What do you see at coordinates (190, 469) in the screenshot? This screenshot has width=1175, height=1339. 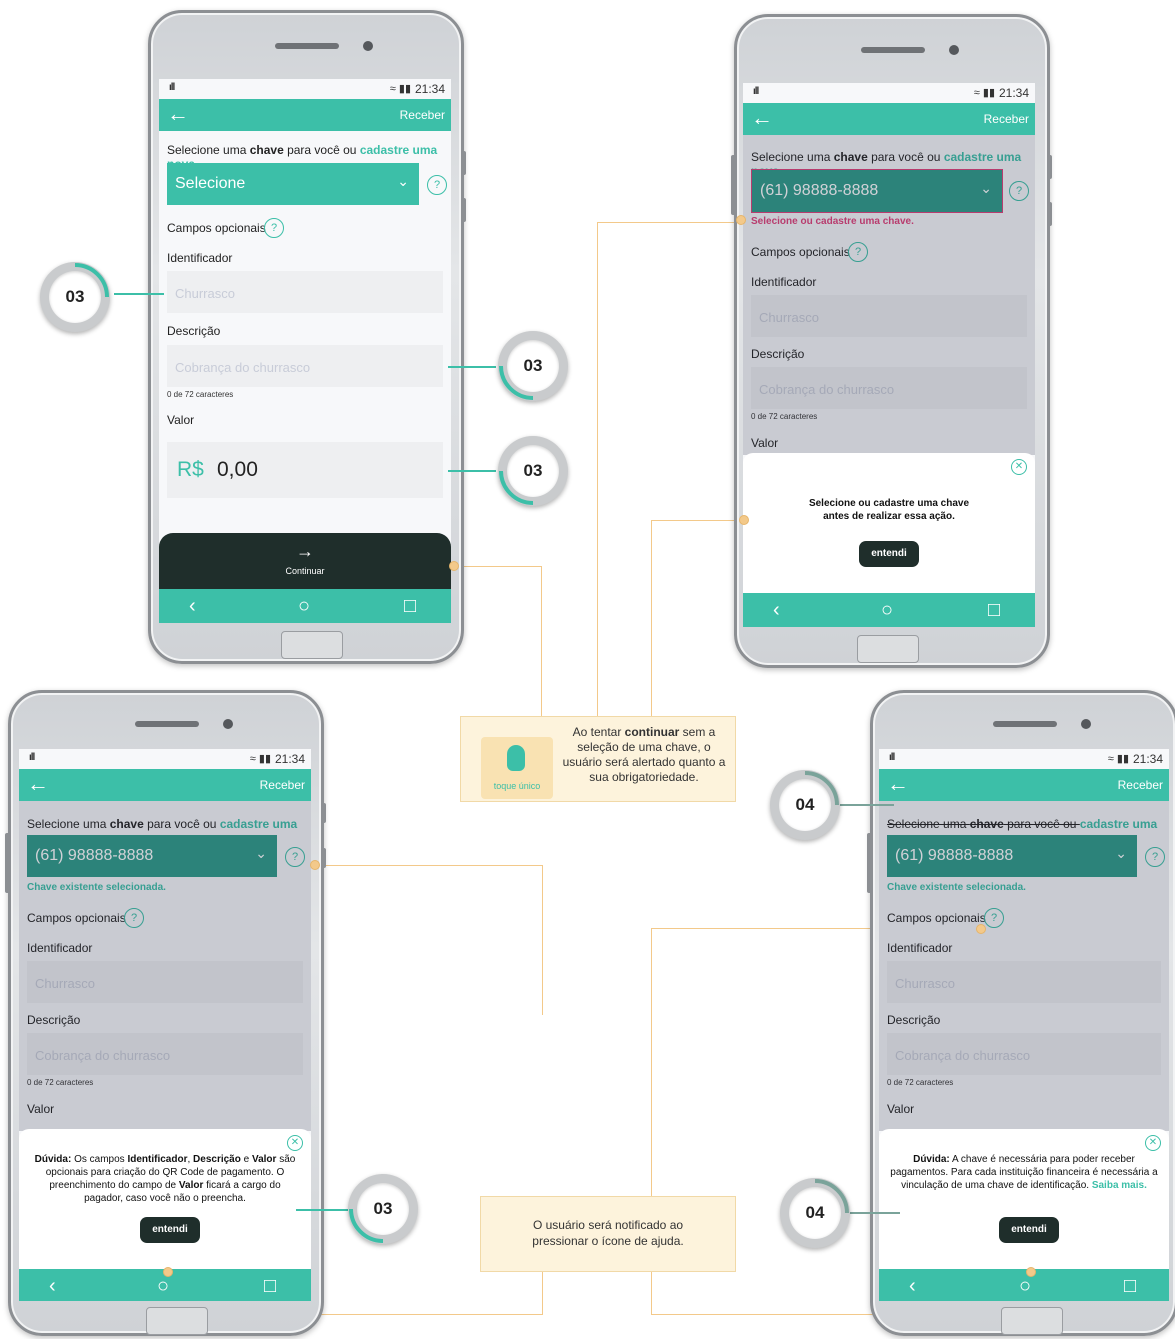 I see `currency-symbol: R$` at bounding box center [190, 469].